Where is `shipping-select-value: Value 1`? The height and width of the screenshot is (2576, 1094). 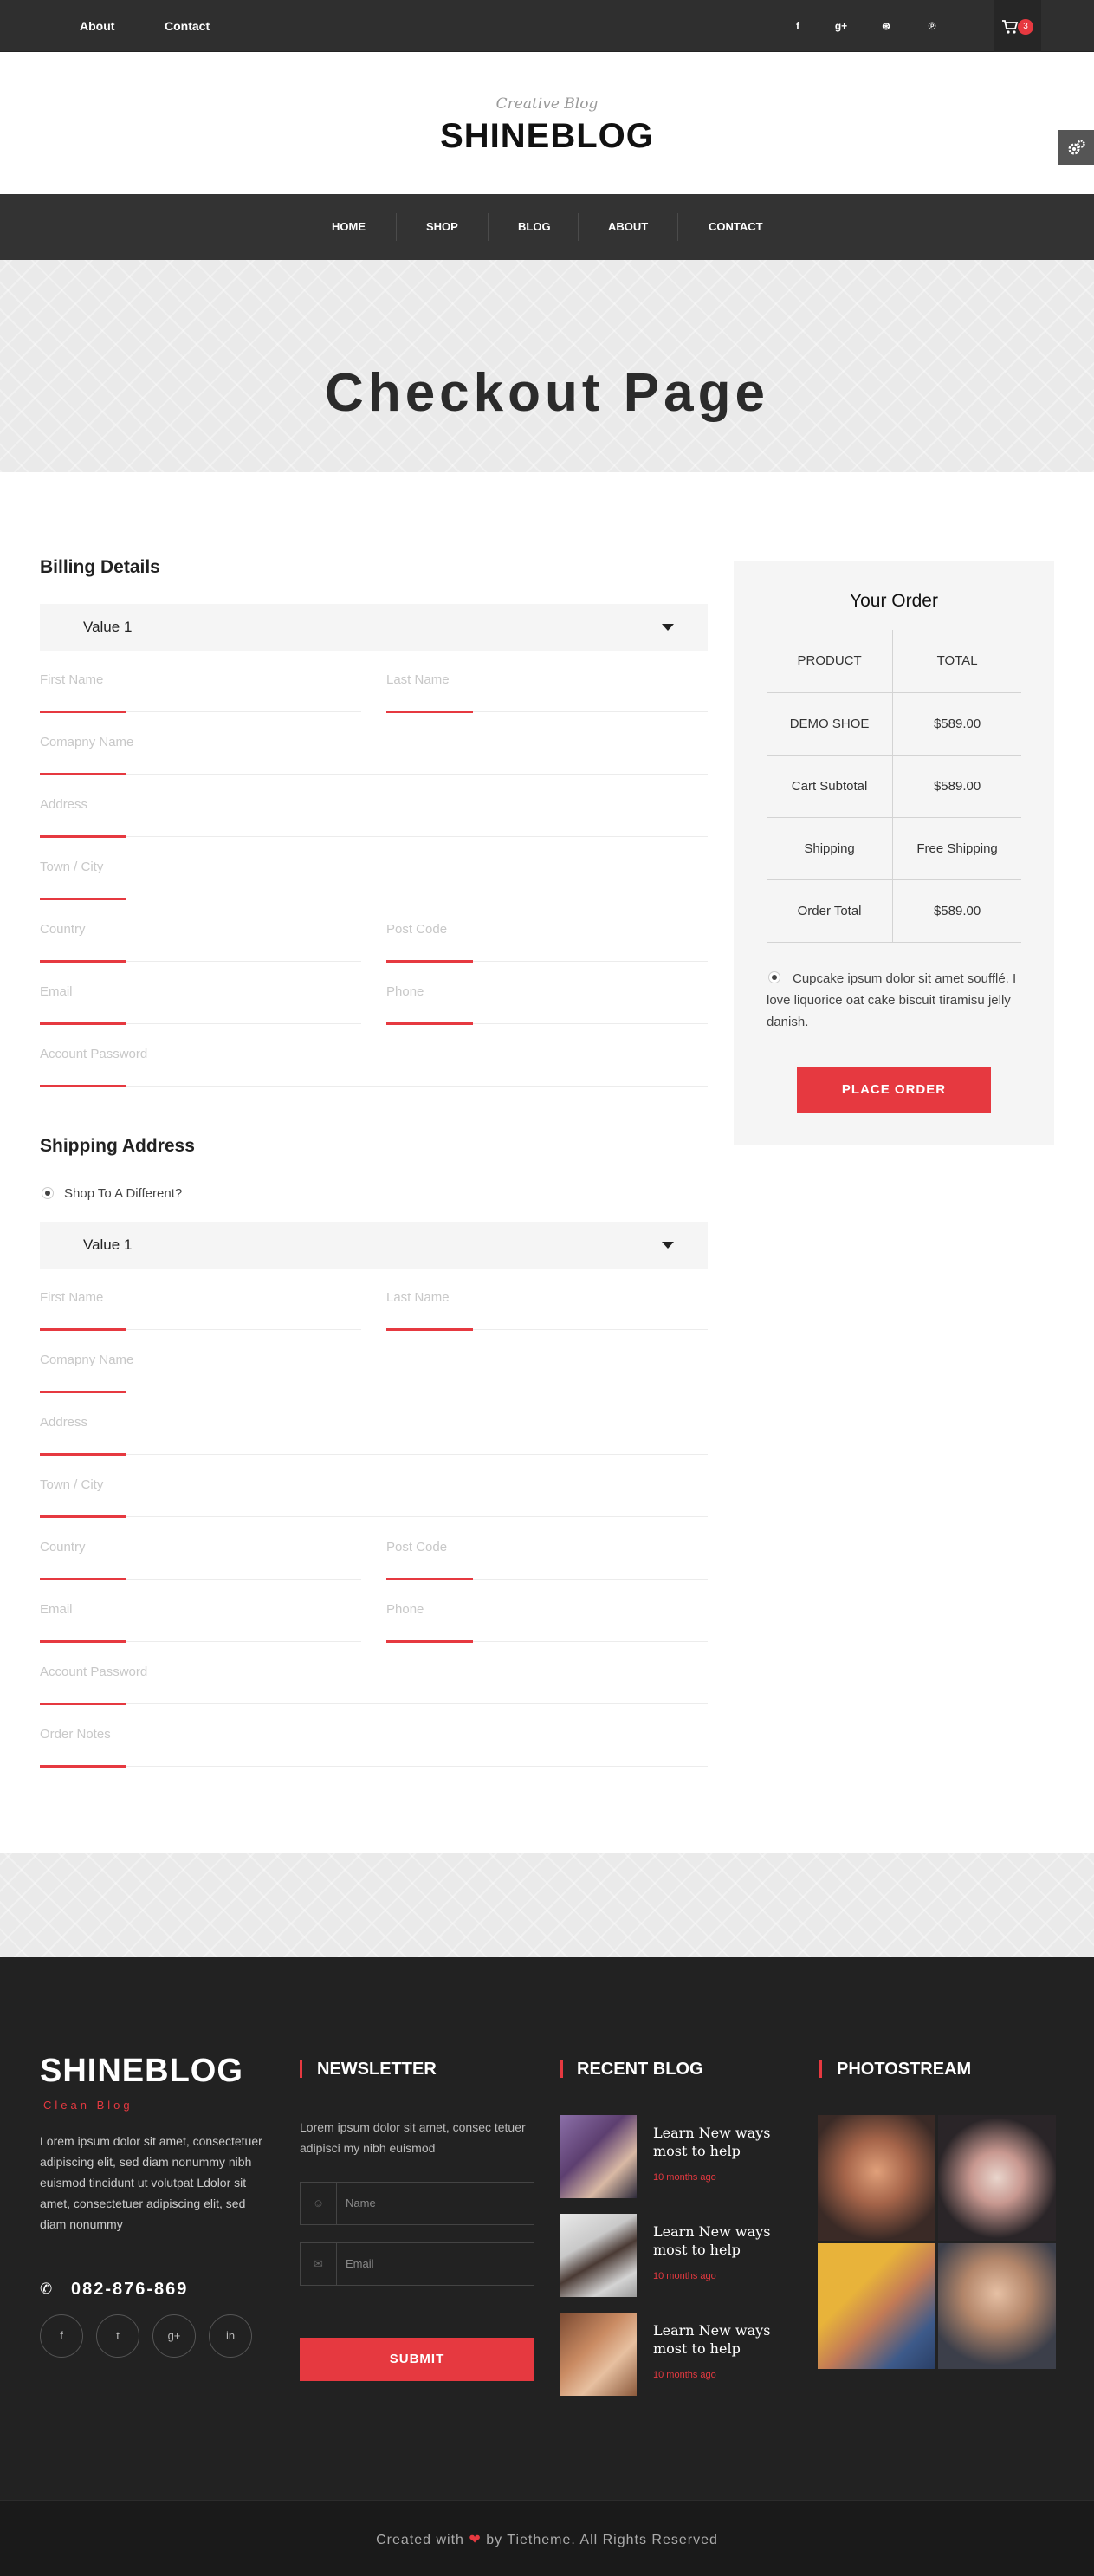 shipping-select-value: Value 1 is located at coordinates (108, 1245).